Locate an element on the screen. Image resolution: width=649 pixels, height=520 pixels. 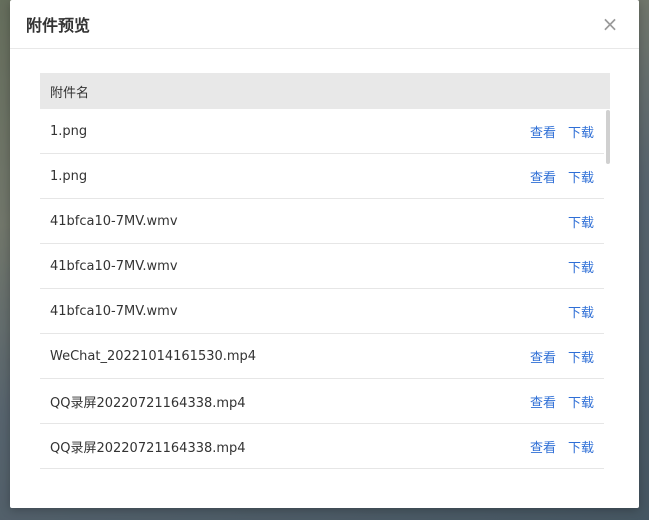
attachment-filename: WeChat_20221014161530.mp4 is located at coordinates (153, 356).